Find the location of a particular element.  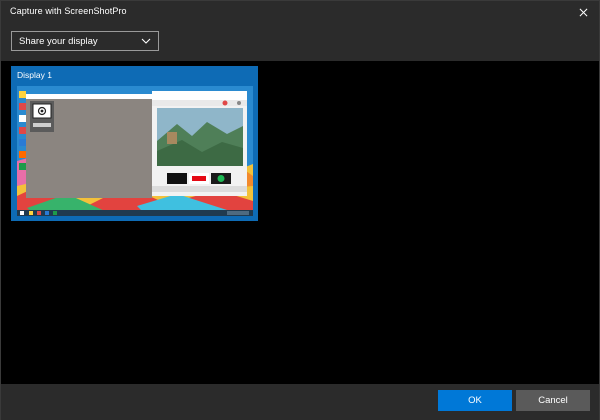

cancel-button: Cancel is located at coordinates (553, 400).